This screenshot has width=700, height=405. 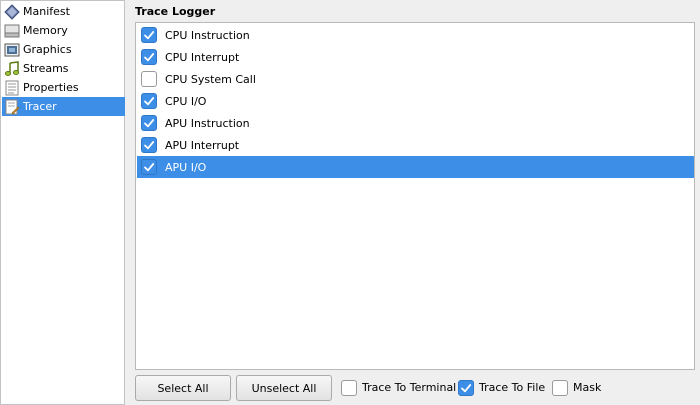 What do you see at coordinates (207, 35) in the screenshot?
I see `trace-item-label: CPU Instruction` at bounding box center [207, 35].